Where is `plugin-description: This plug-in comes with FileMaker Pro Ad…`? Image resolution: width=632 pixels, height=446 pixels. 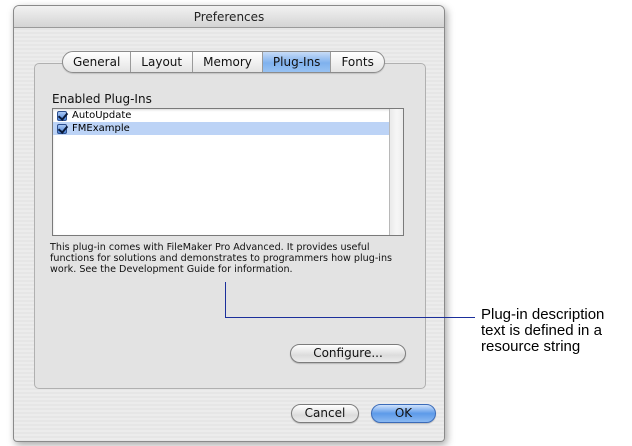
plugin-description: This plug-in comes with FileMaker Pro Ad… is located at coordinates (221, 258).